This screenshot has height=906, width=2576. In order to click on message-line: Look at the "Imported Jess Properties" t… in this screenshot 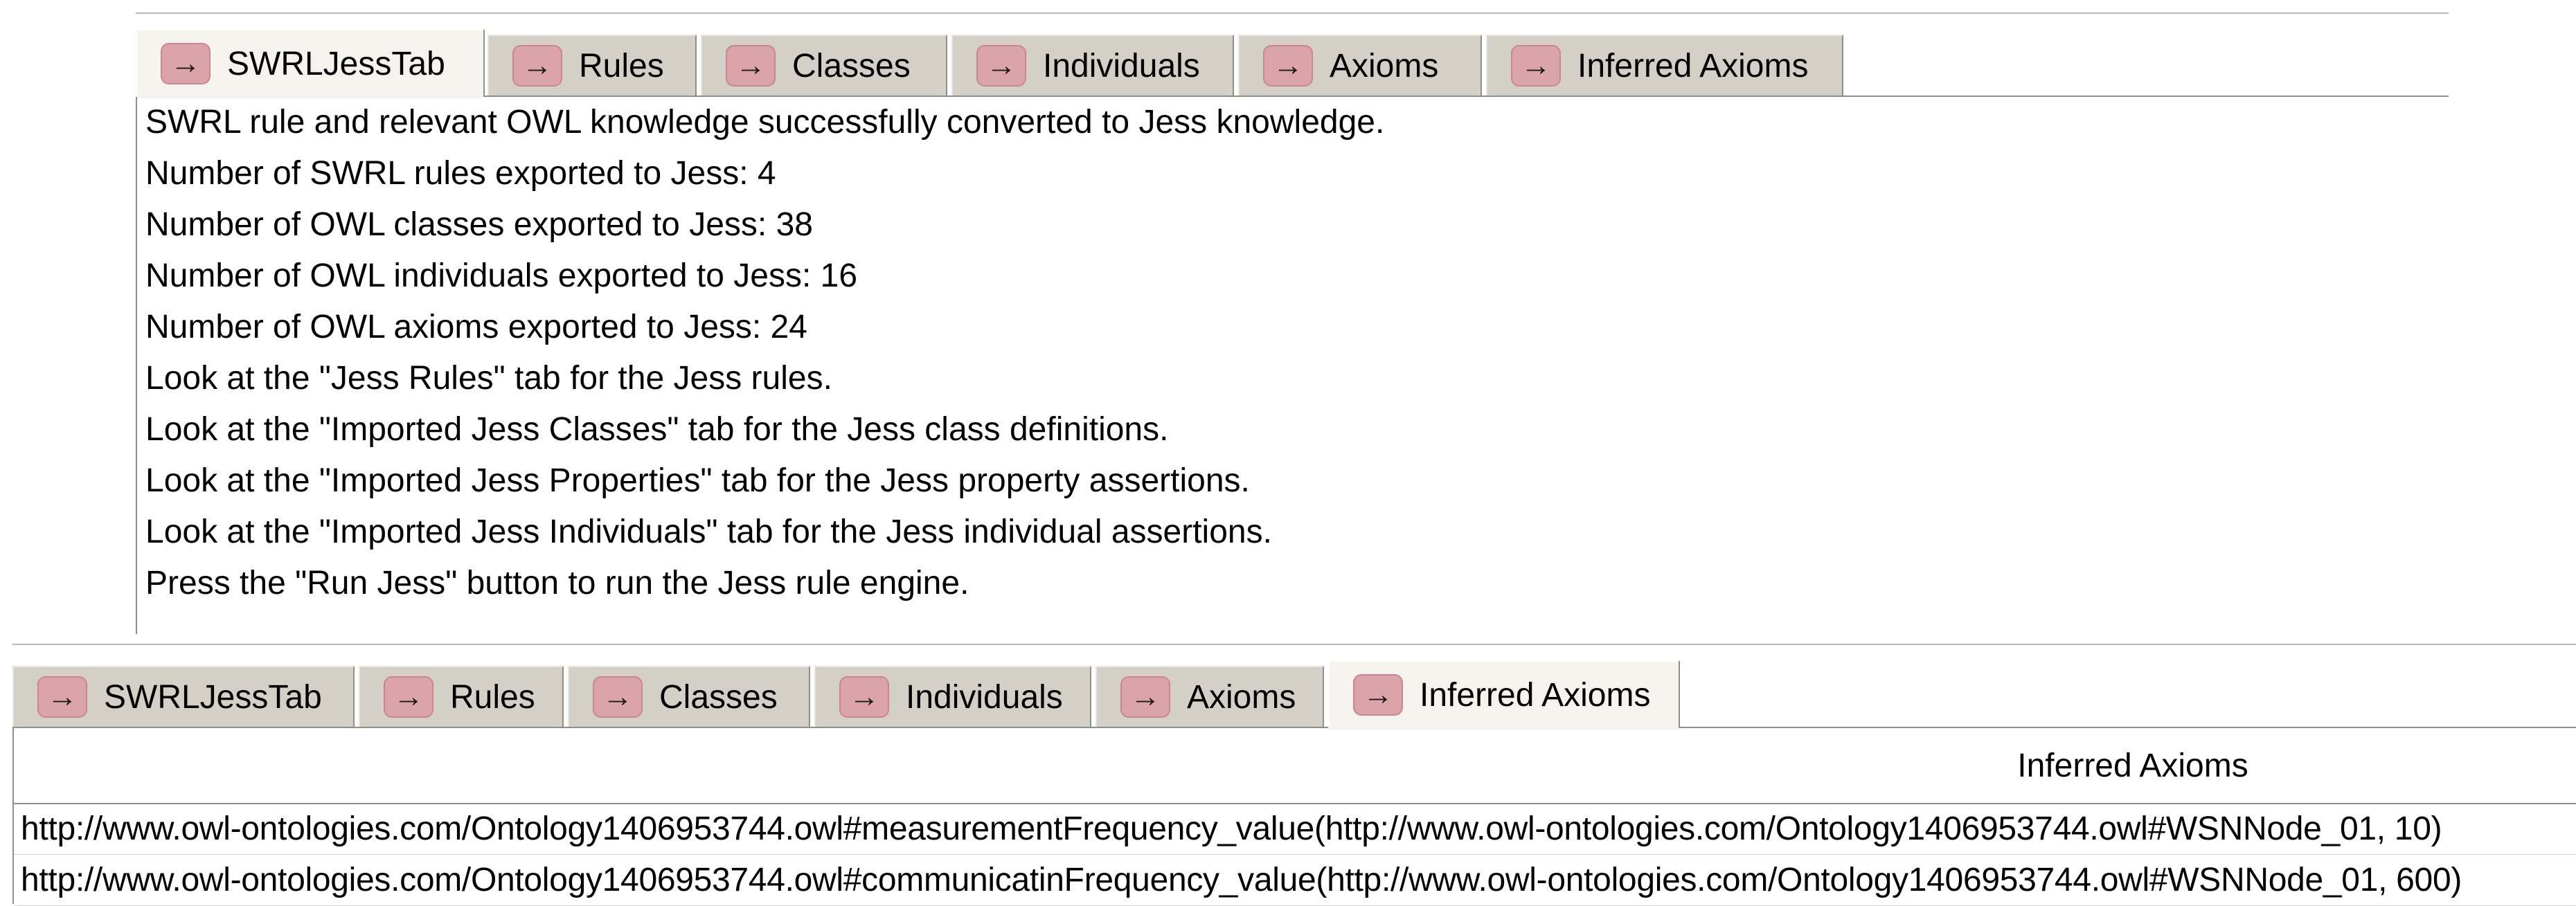, I will do `click(698, 480)`.